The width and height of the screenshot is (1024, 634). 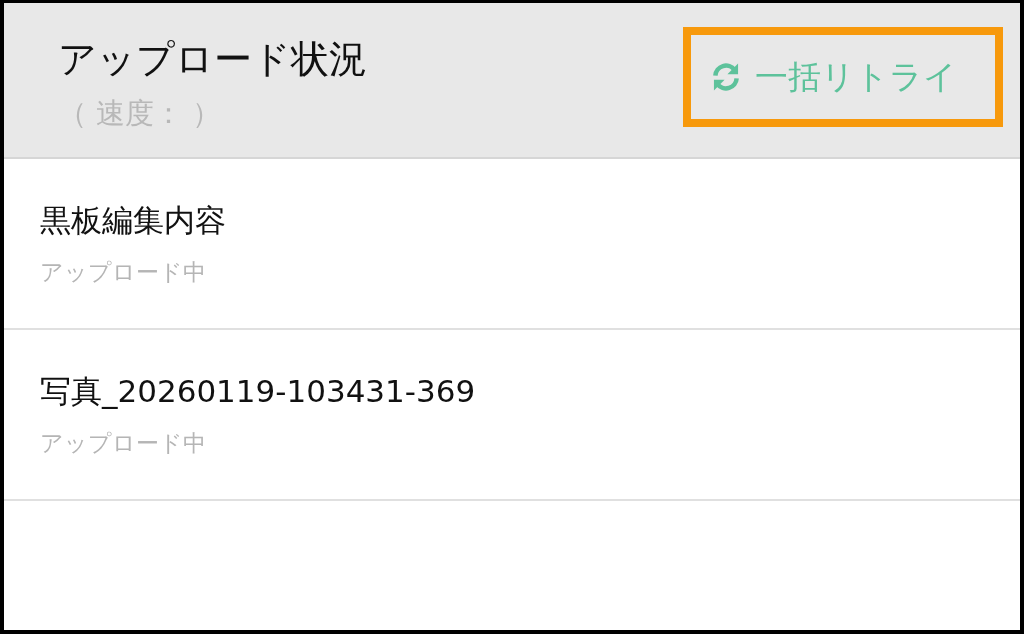 What do you see at coordinates (212, 59) in the screenshot?
I see `page-title: アップロード状況` at bounding box center [212, 59].